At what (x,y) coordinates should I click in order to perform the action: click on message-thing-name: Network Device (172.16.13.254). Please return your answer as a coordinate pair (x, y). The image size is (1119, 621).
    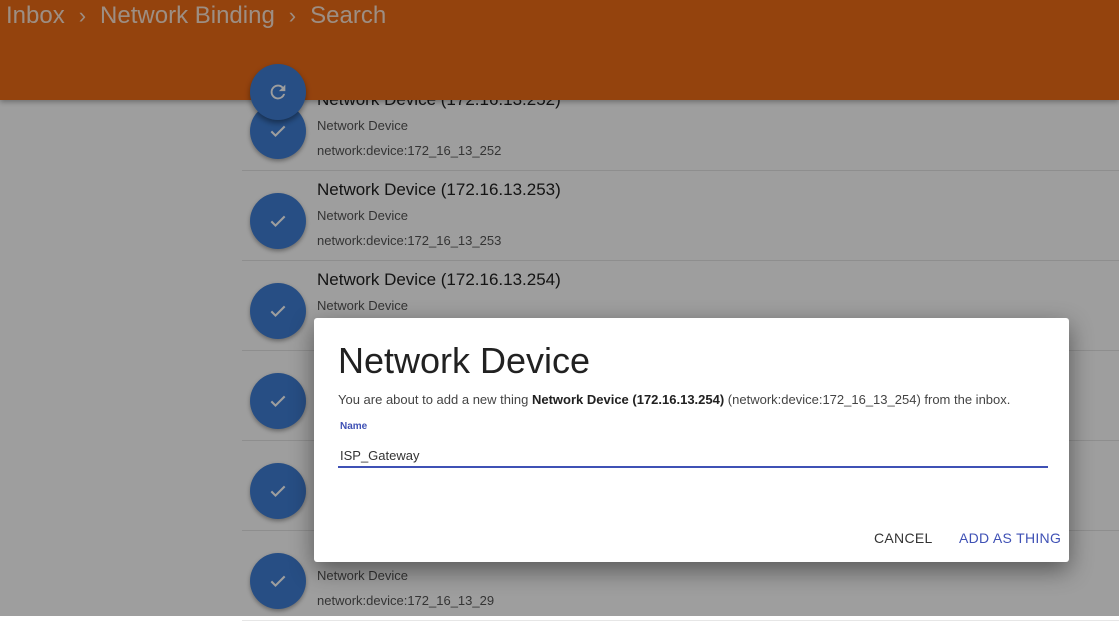
    Looking at the image, I should click on (628, 399).